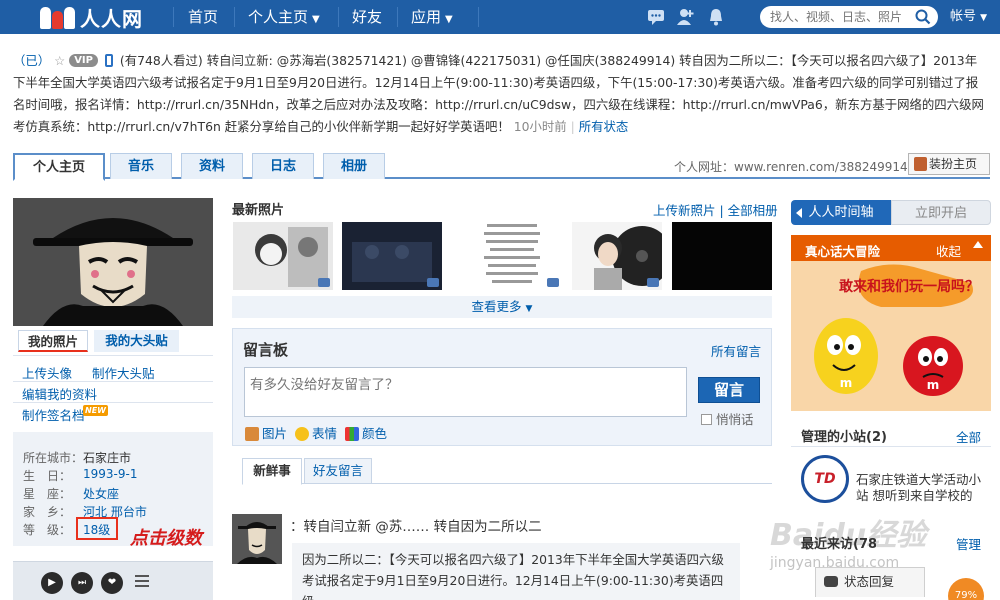 The height and width of the screenshot is (600, 1000). I want to click on photo-links: 上传新照片 | 全部相册, so click(715, 209).